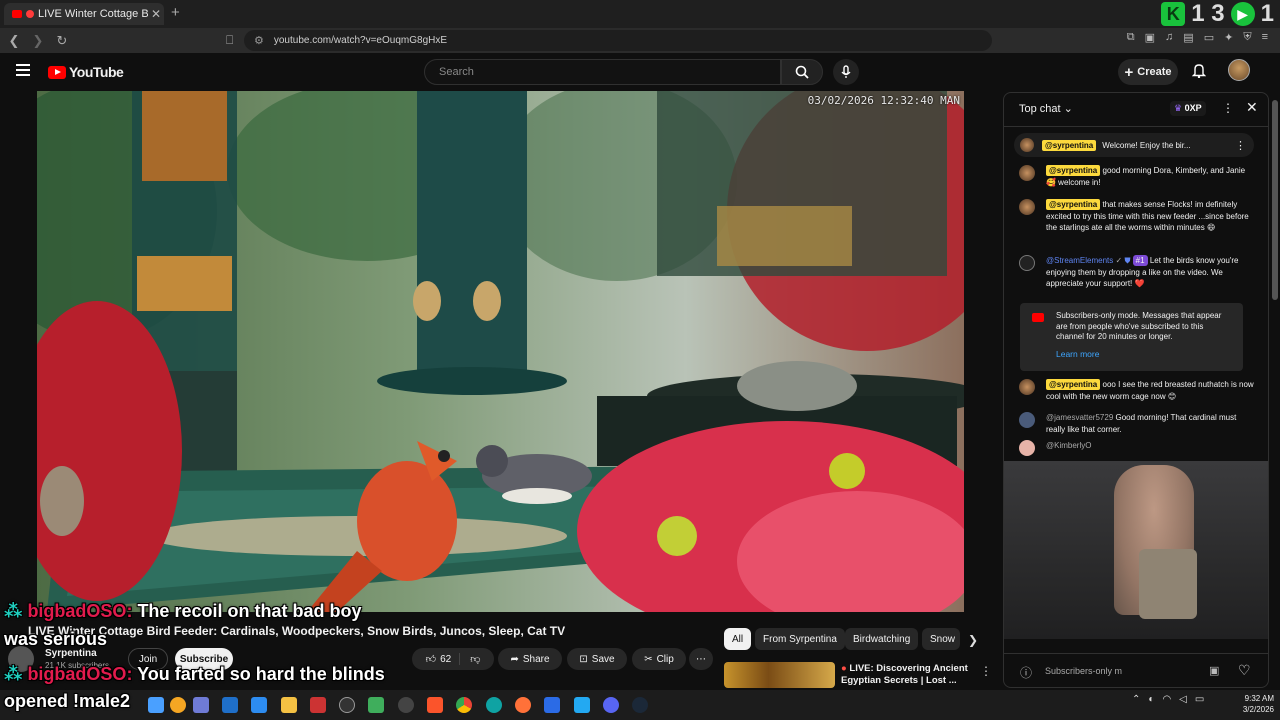 Image resolution: width=1280 pixels, height=720 pixels. I want to click on bookmark-icon: ⎕, so click(229, 40).